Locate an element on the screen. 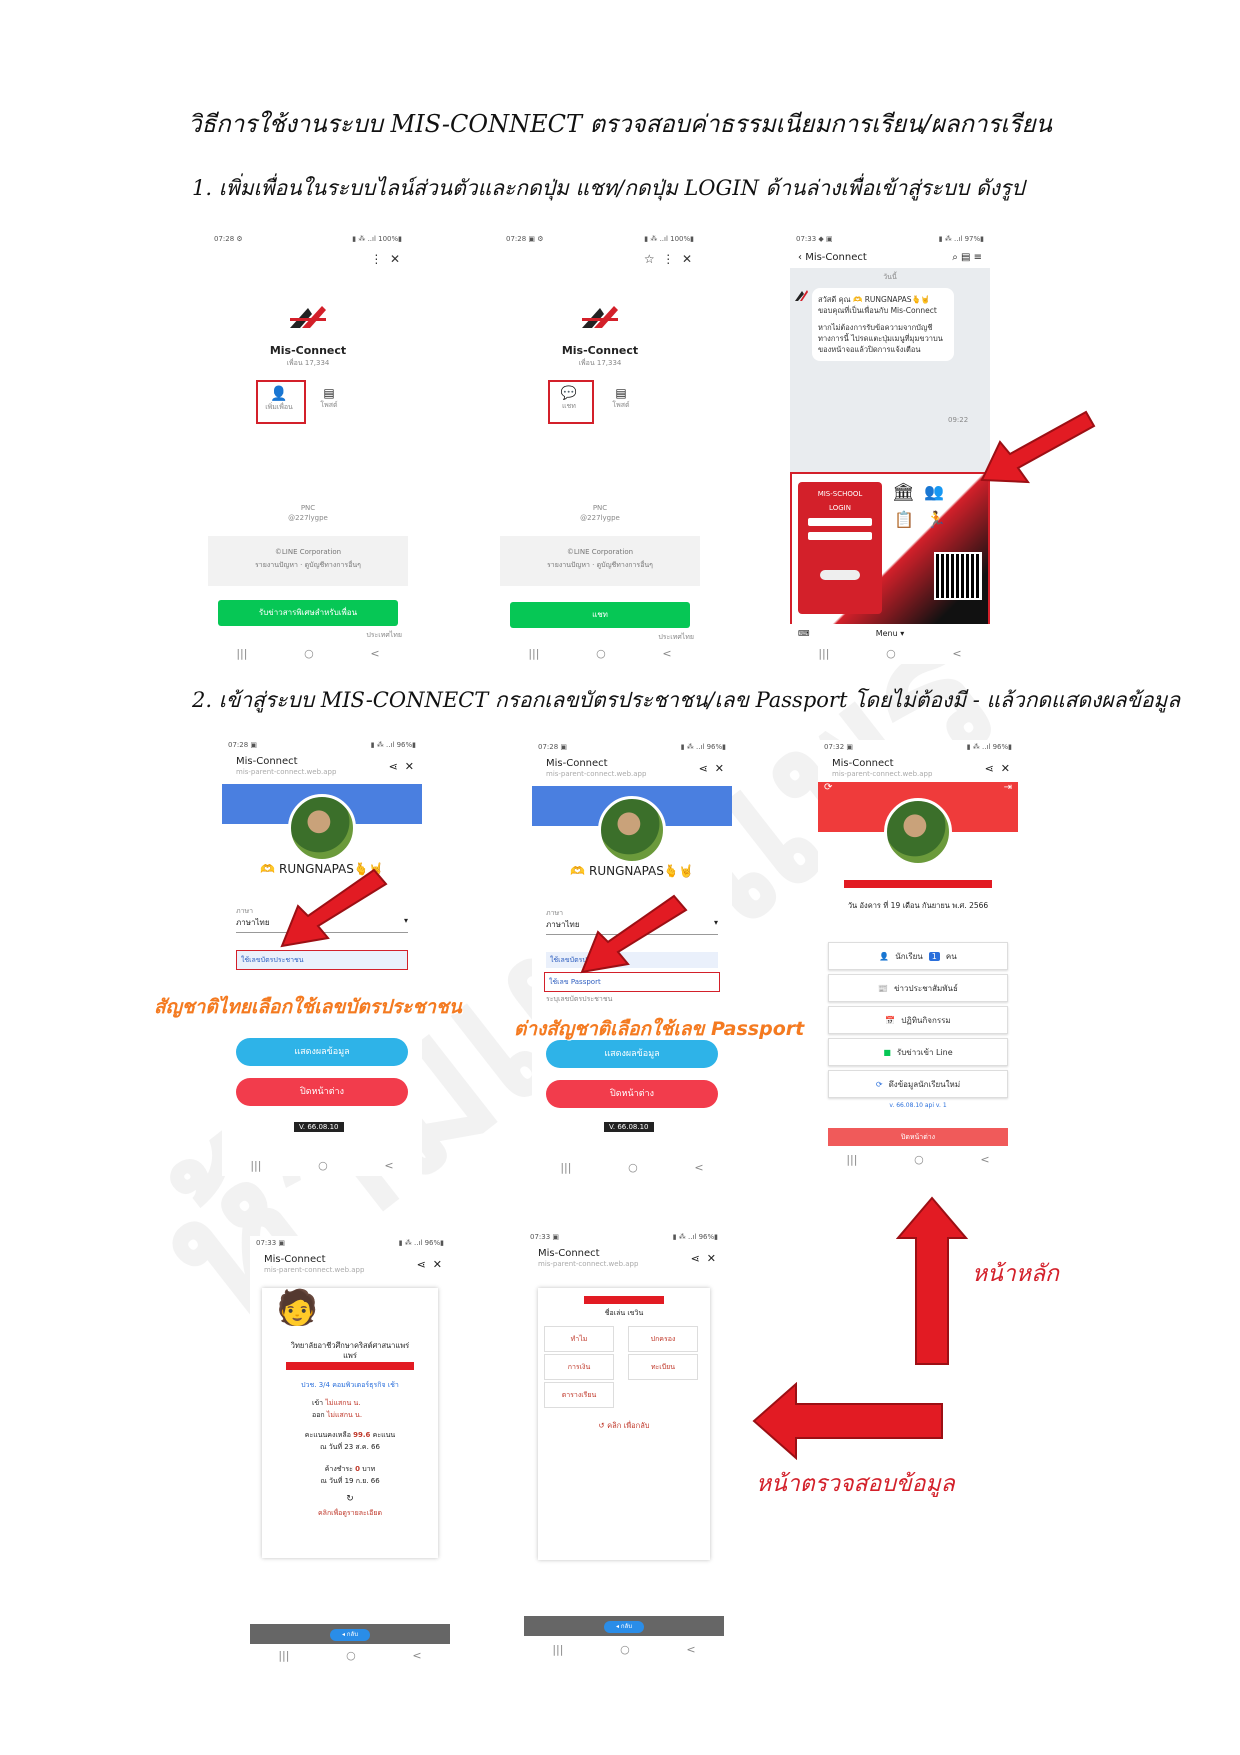 The image size is (1240, 1755). chat-green-button: แชท is located at coordinates (600, 615).